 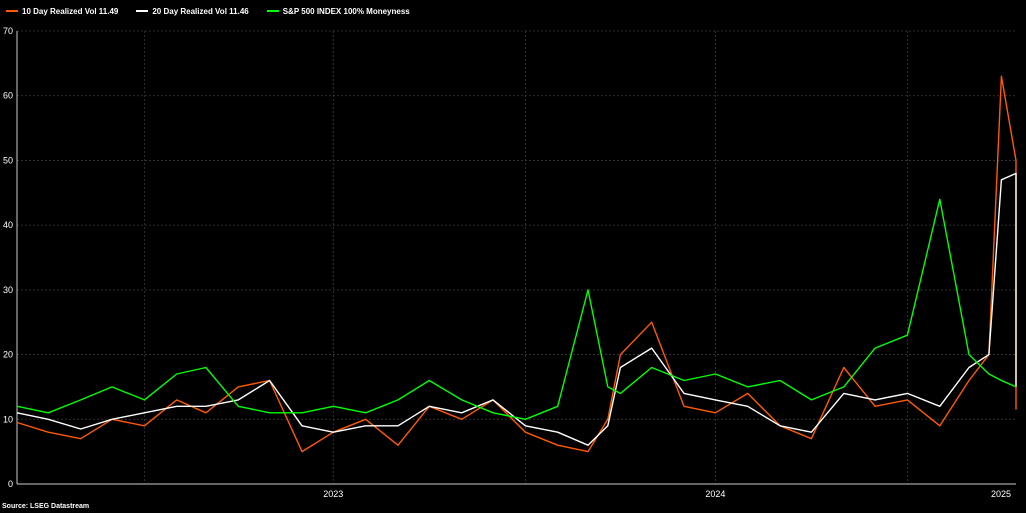 What do you see at coordinates (8, 290) in the screenshot?
I see `y-tick-label: 30` at bounding box center [8, 290].